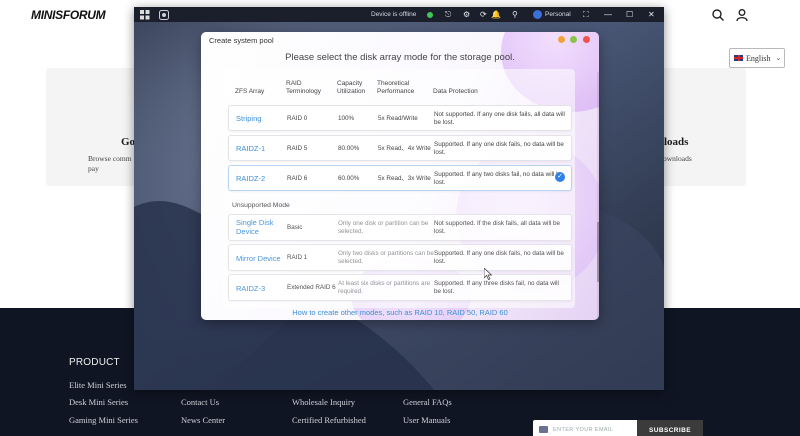 Image resolution: width=800 pixels, height=436 pixels. I want to click on mail-icon, so click(543, 429).